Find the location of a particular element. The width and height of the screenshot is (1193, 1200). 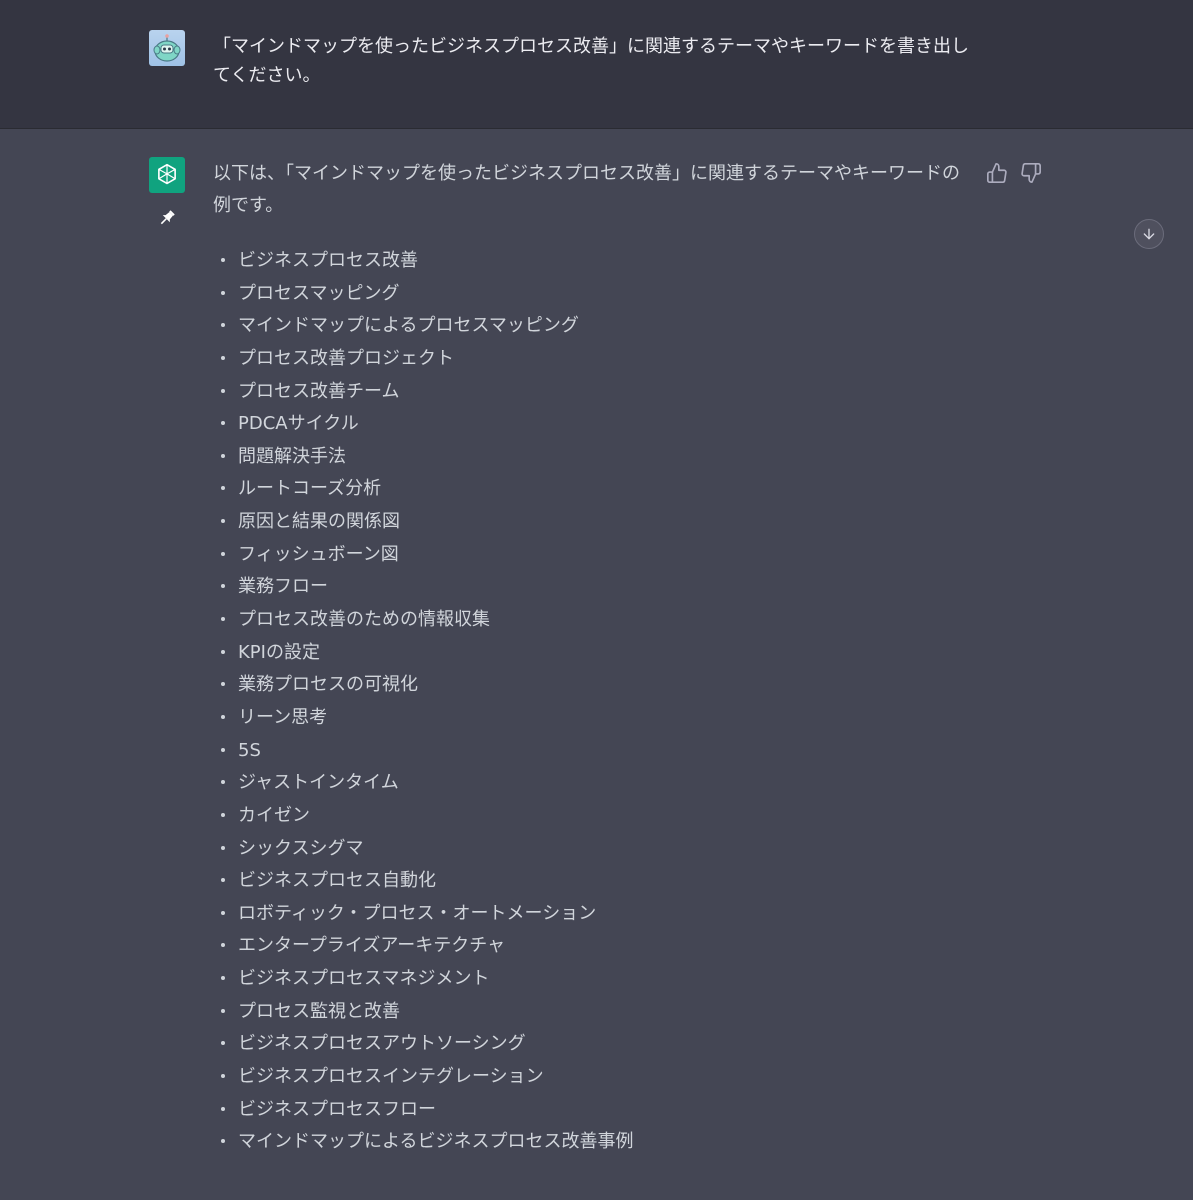

list-item: ロボティック・プロセス・オートメーション is located at coordinates (593, 914).